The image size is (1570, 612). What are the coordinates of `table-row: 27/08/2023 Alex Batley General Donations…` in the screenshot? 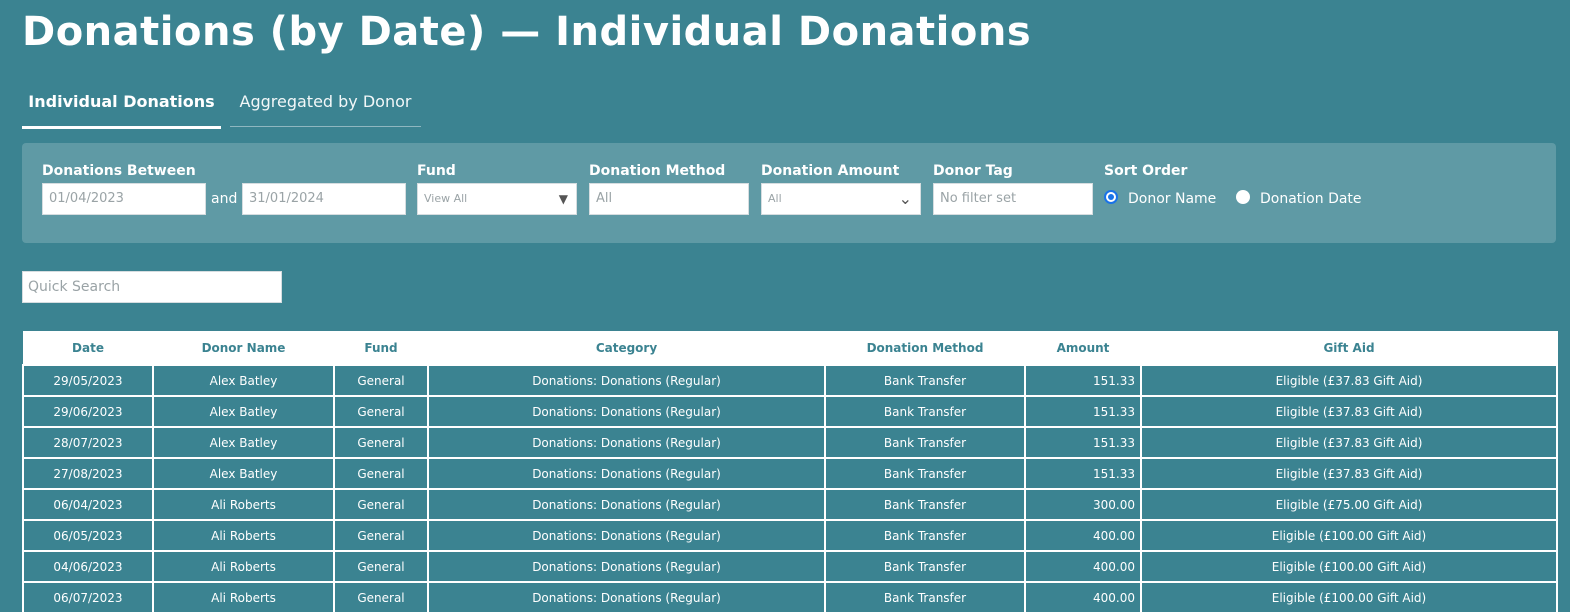 It's located at (790, 473).